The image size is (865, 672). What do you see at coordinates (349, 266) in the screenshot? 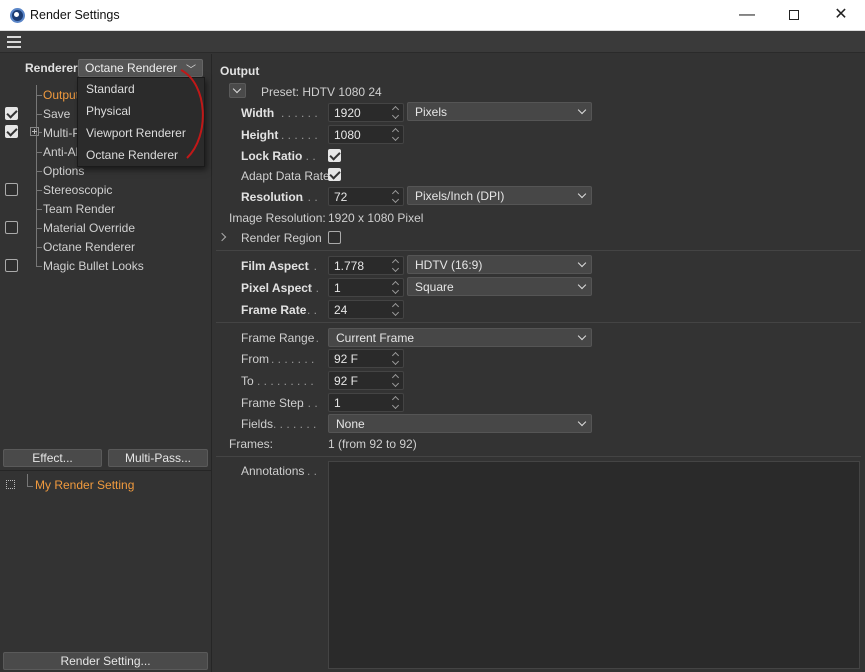
I see `film-aspect-value: 1.778` at bounding box center [349, 266].